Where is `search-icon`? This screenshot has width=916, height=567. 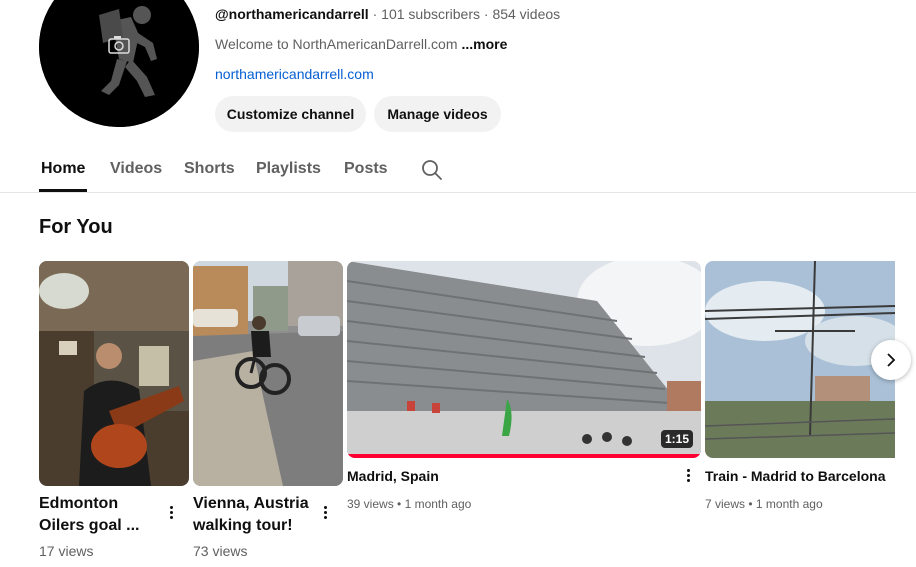 search-icon is located at coordinates (432, 170).